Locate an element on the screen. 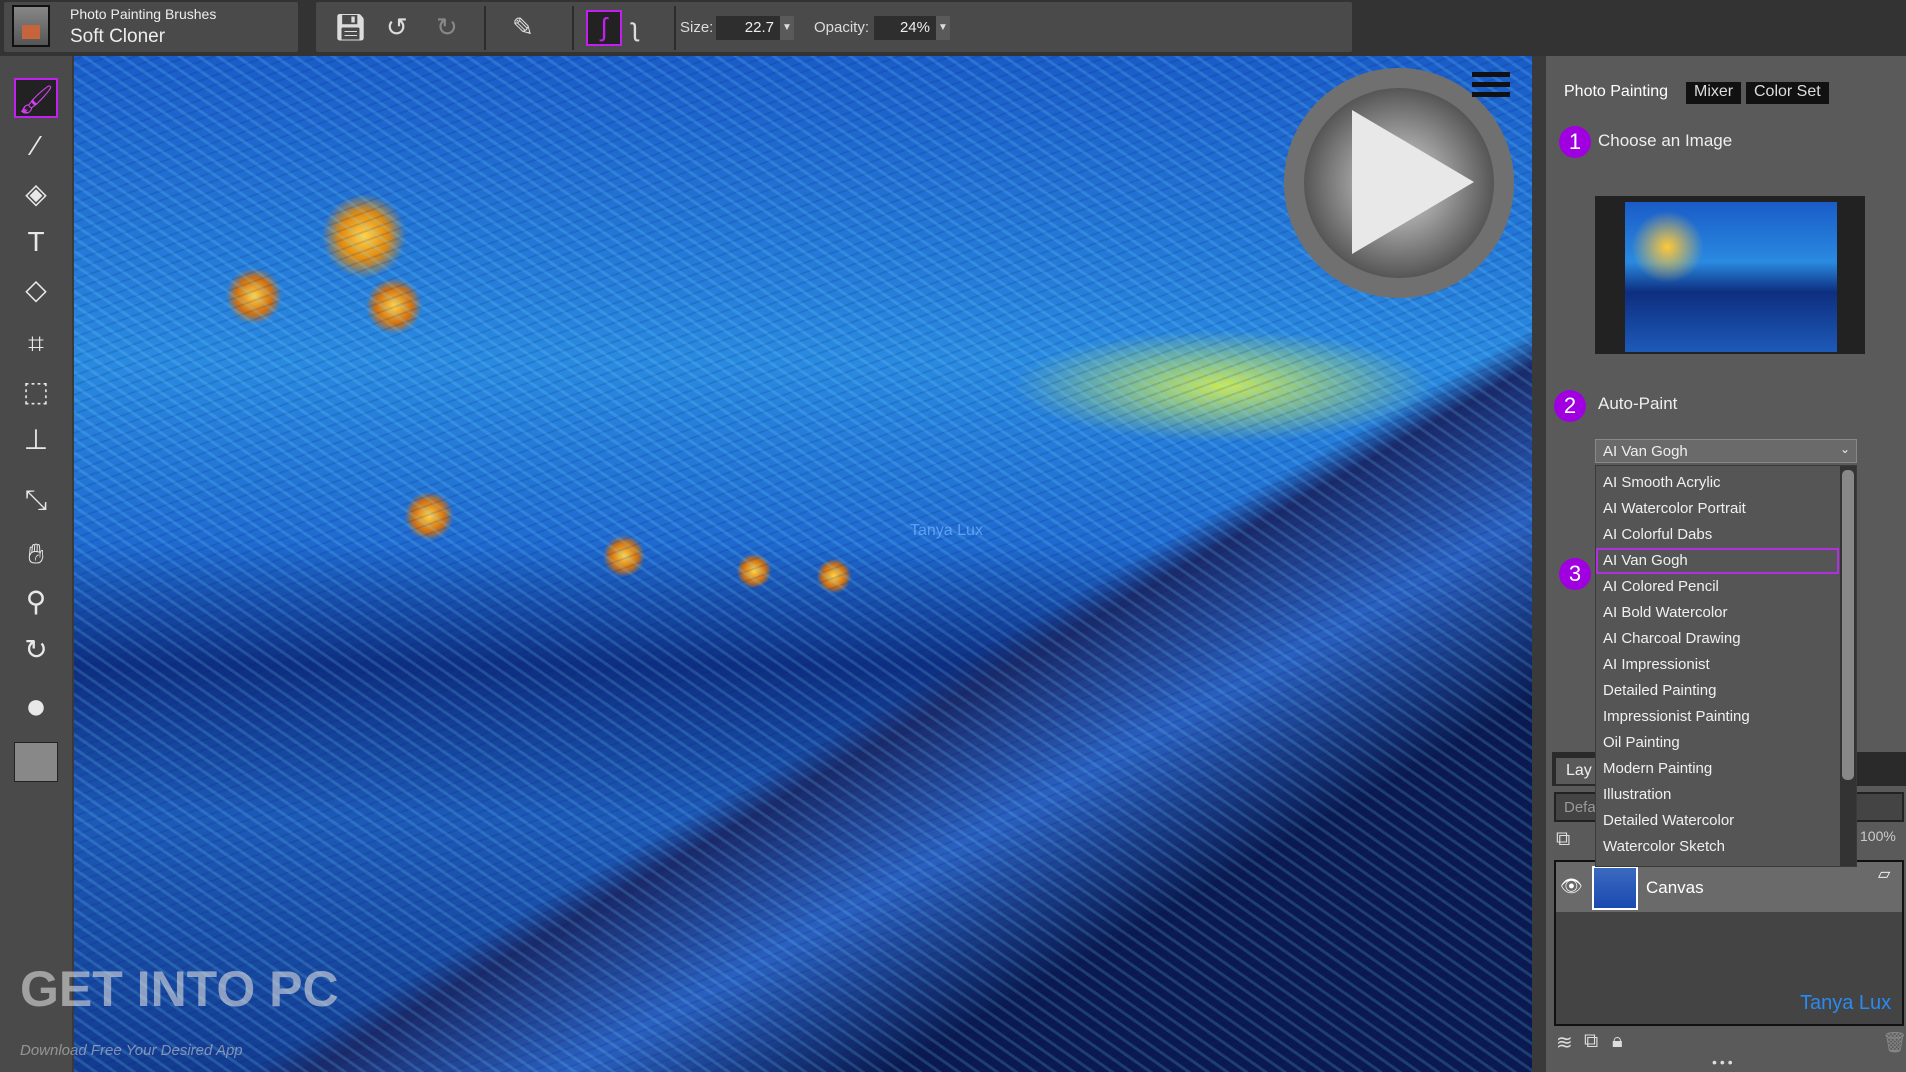  freehand-stroke-icon: ʃ is located at coordinates (604, 28).